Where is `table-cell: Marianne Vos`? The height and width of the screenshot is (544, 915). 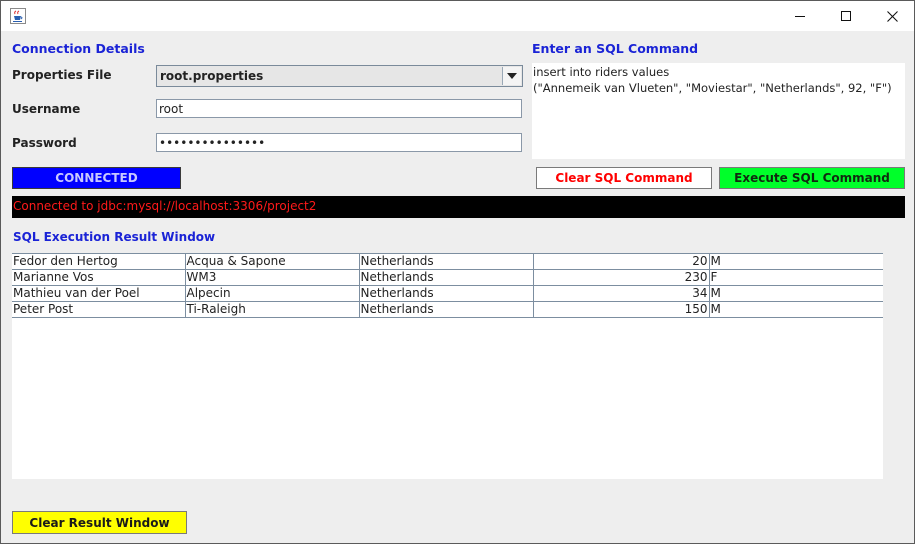
table-cell: Marianne Vos is located at coordinates (99, 277).